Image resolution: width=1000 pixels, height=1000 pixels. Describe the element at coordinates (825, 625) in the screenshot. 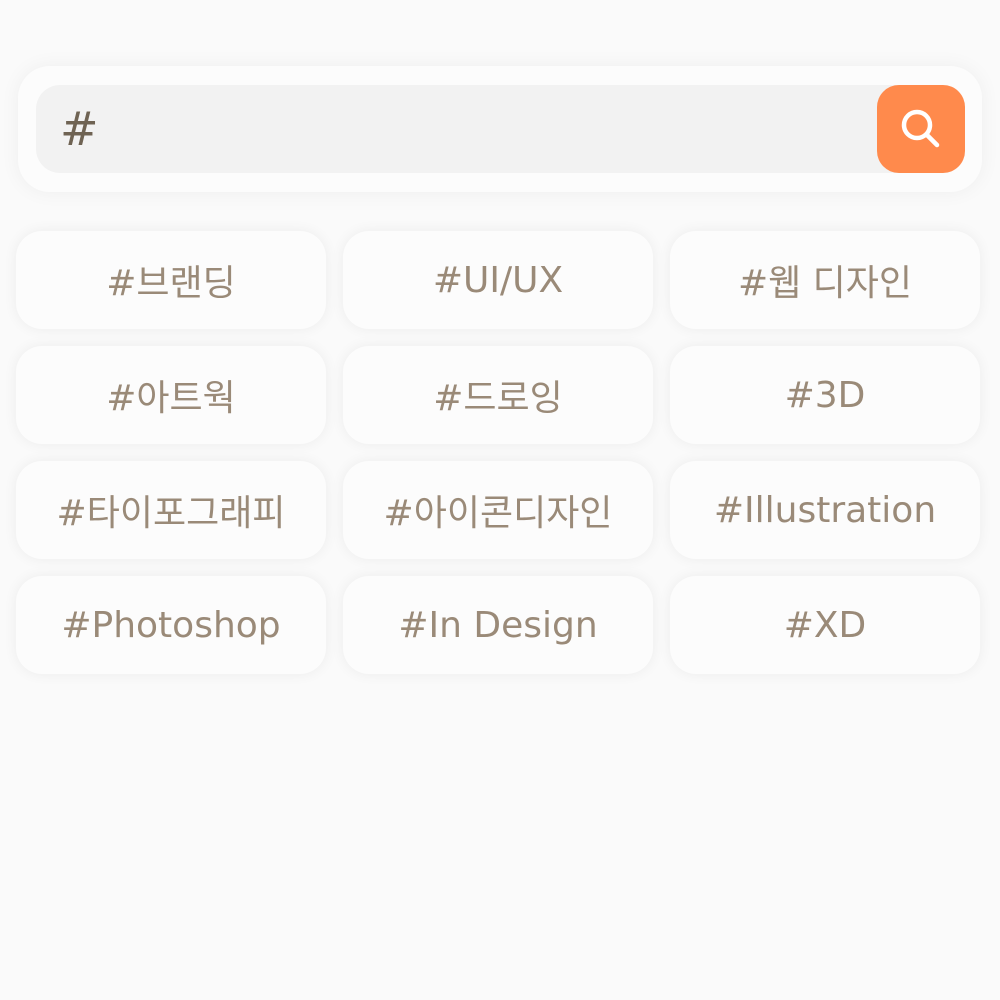

I see `tag-xd: #XD` at that location.